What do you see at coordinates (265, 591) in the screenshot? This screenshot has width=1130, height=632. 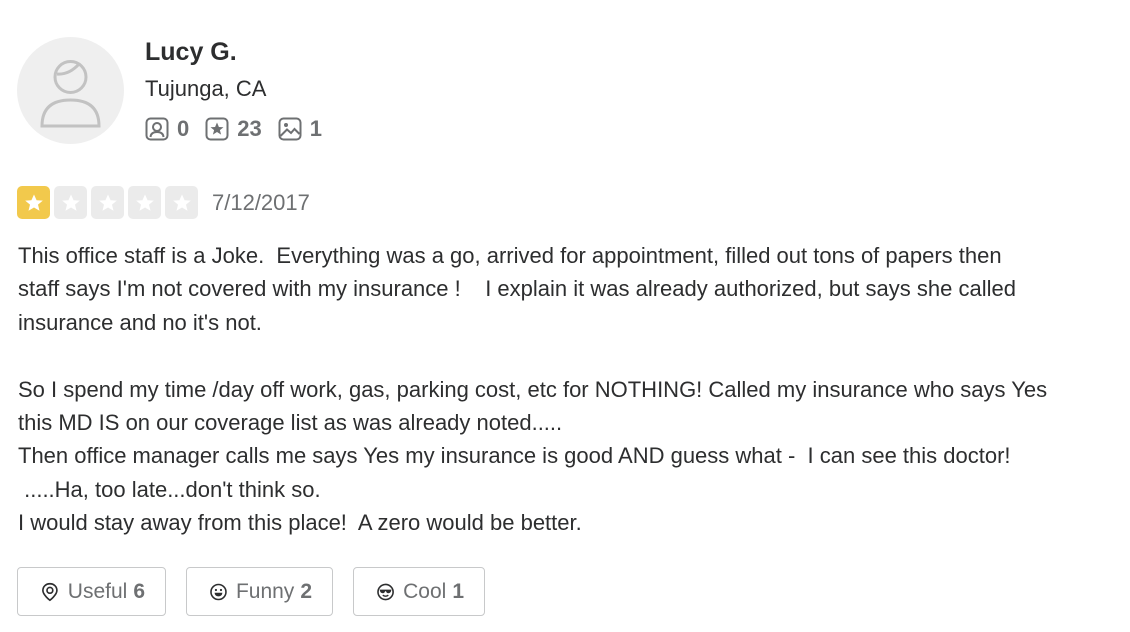 I see `funny-label: Funny` at bounding box center [265, 591].